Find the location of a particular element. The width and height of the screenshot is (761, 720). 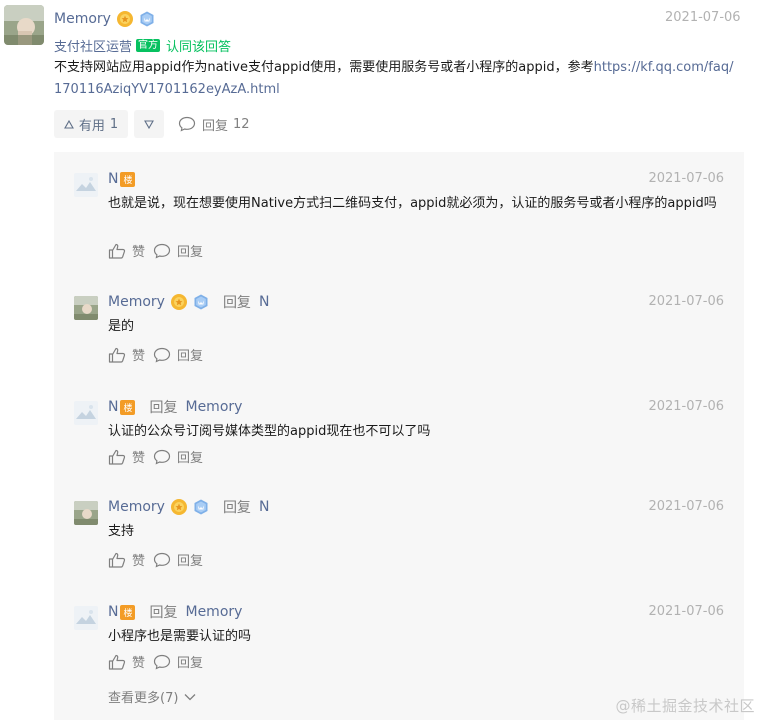

reply-item: Memory 回复 N 2021-07-06 支持 赞 回复 is located at coordinates (399, 537).